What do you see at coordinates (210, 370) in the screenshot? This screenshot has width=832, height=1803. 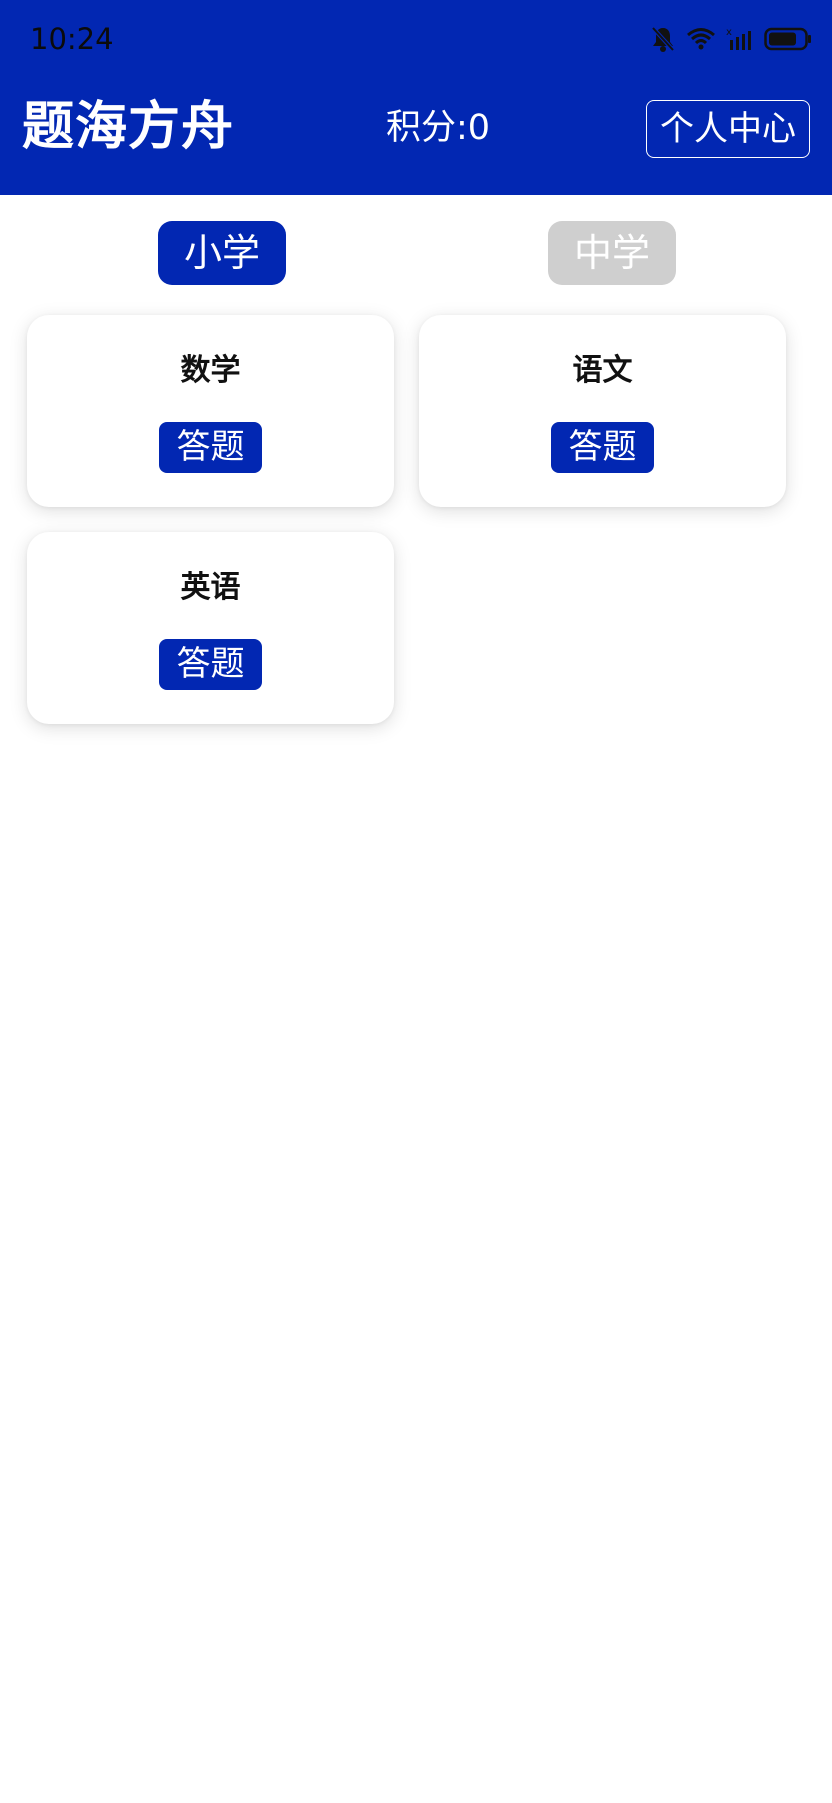 I see `subject-title: 数学` at bounding box center [210, 370].